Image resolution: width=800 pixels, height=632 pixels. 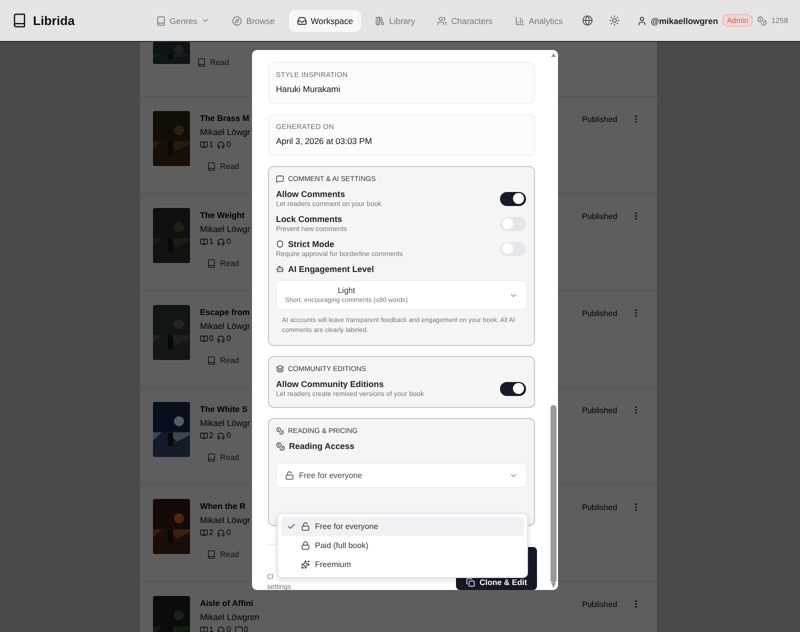 What do you see at coordinates (324, 141) in the screenshot?
I see `info-value: April 3, 2026 at 03:03 PM` at bounding box center [324, 141].